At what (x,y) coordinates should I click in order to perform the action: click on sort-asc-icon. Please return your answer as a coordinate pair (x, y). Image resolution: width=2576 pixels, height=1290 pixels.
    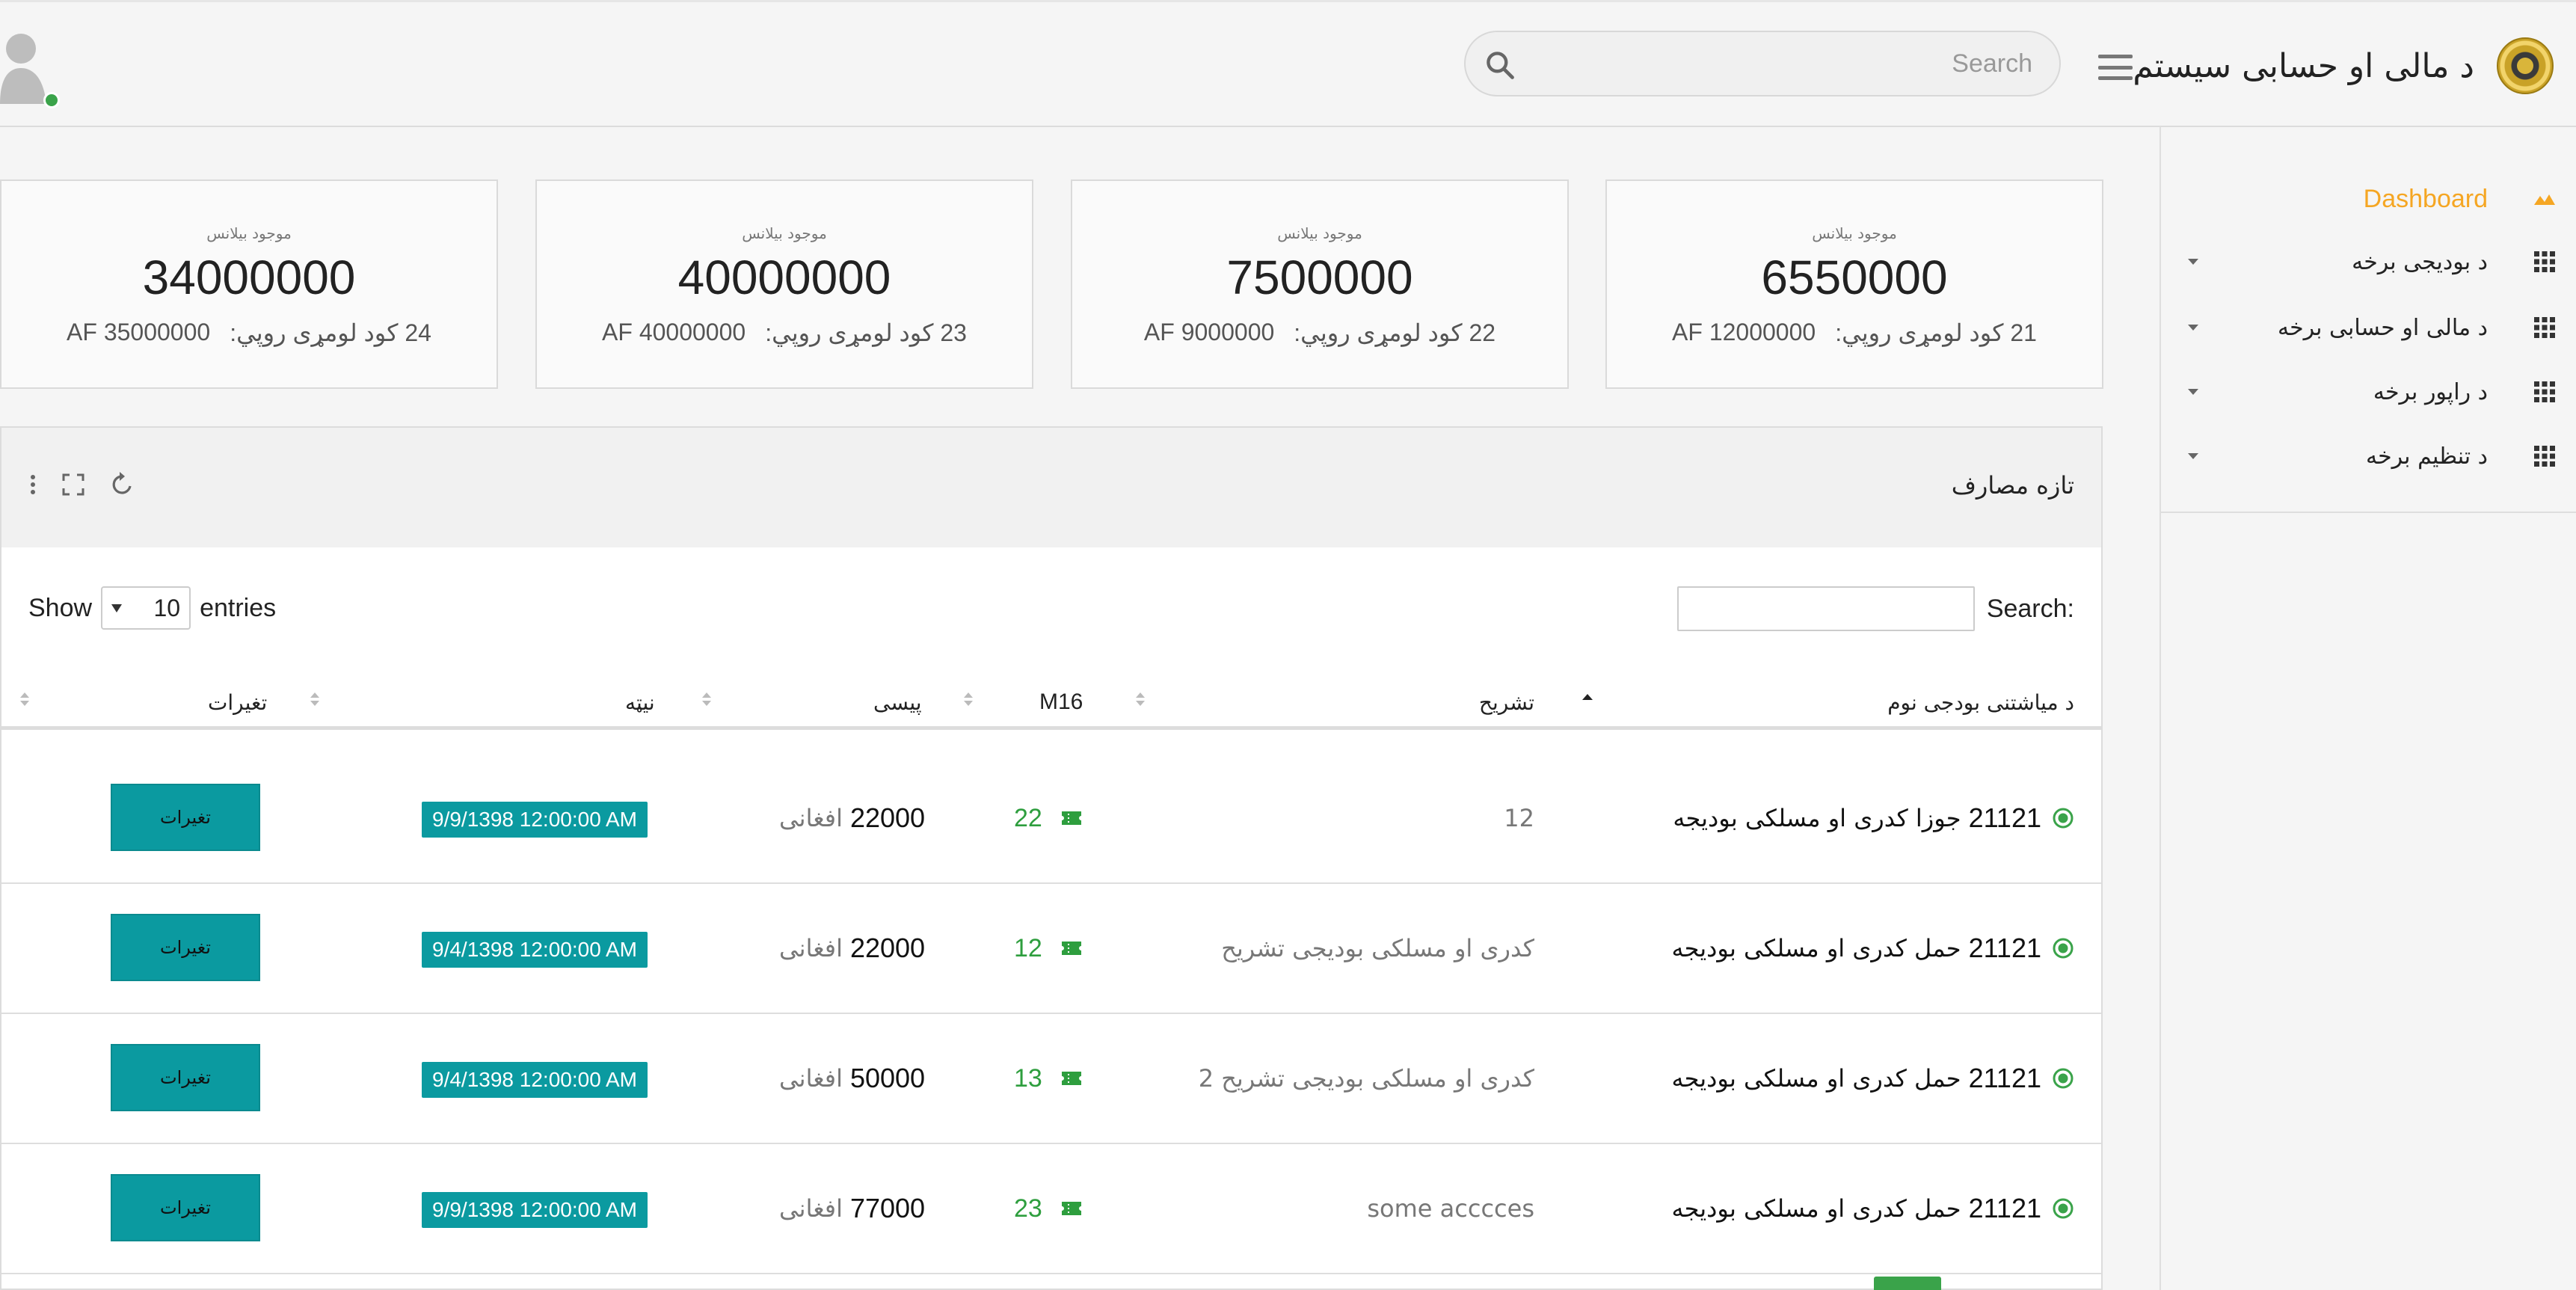
    Looking at the image, I should click on (1587, 699).